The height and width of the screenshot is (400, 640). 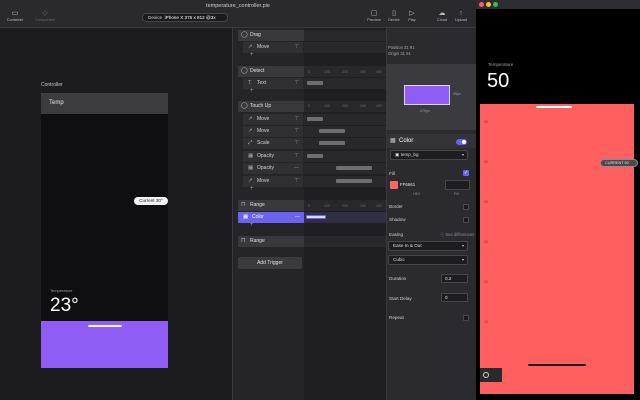 I want to click on scale-tick: 10, so click(x=486, y=322).